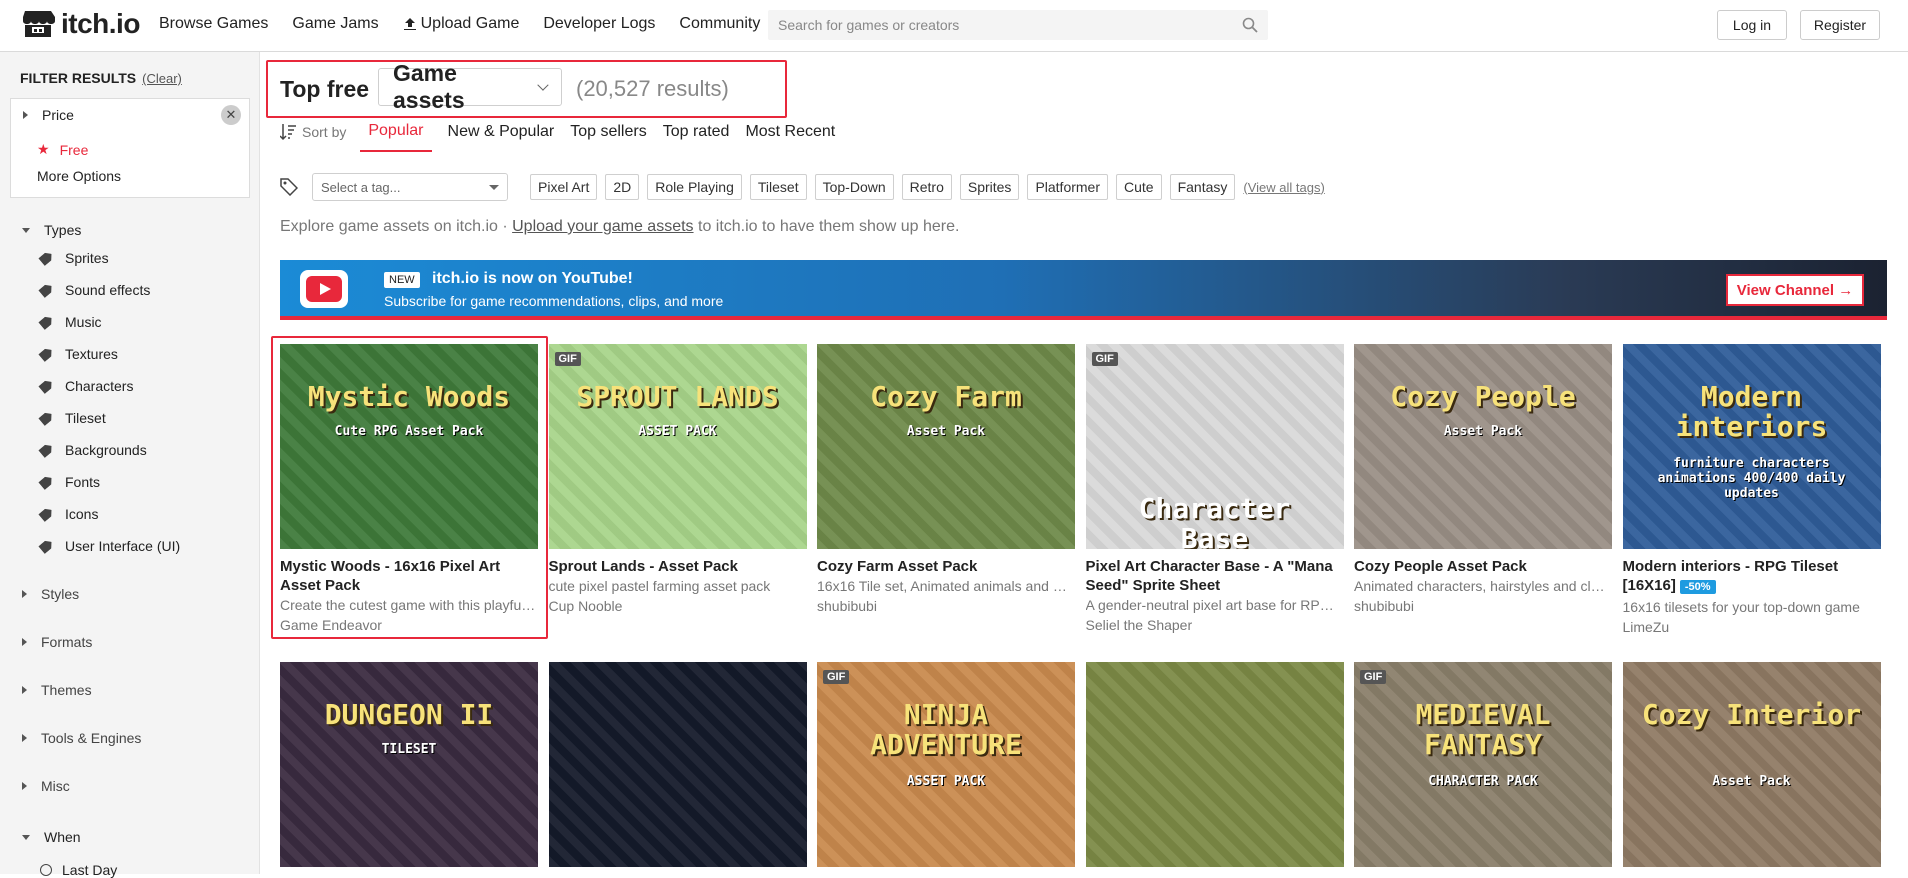 The image size is (1908, 878). I want to click on tag-button-2d: 2D, so click(622, 187).